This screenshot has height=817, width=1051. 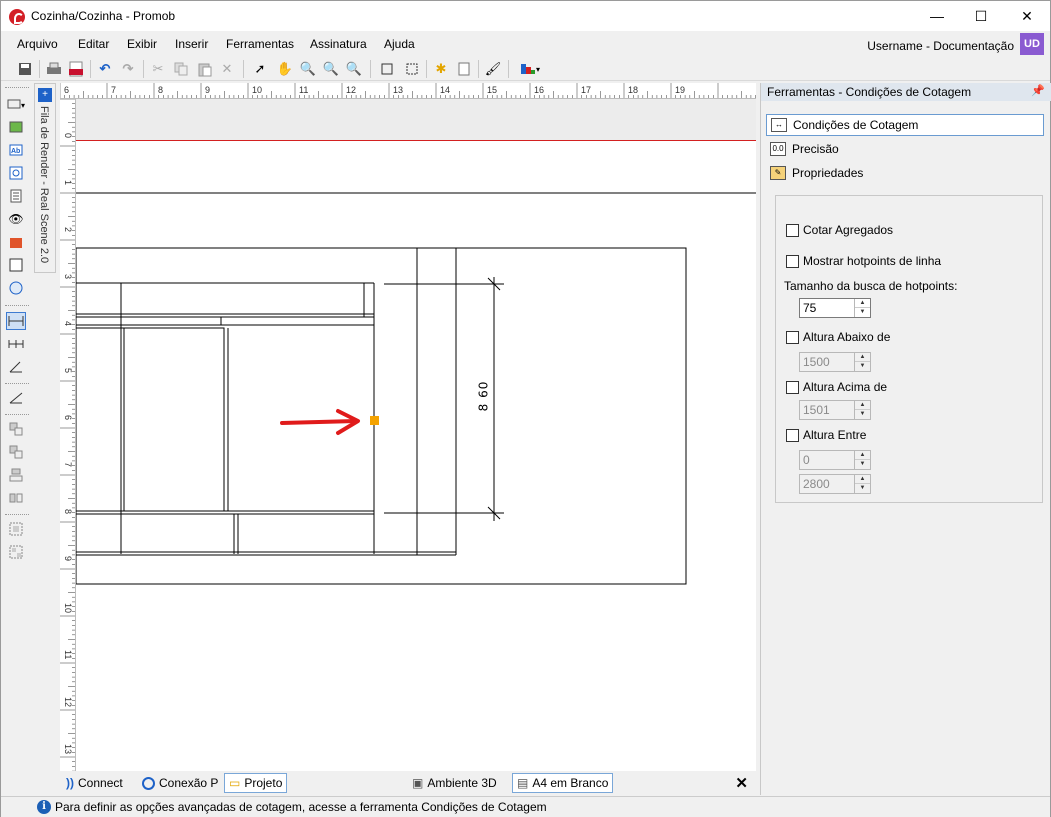 I want to click on panel-item-propriedades: ✎ Propriedades, so click(x=905, y=173).